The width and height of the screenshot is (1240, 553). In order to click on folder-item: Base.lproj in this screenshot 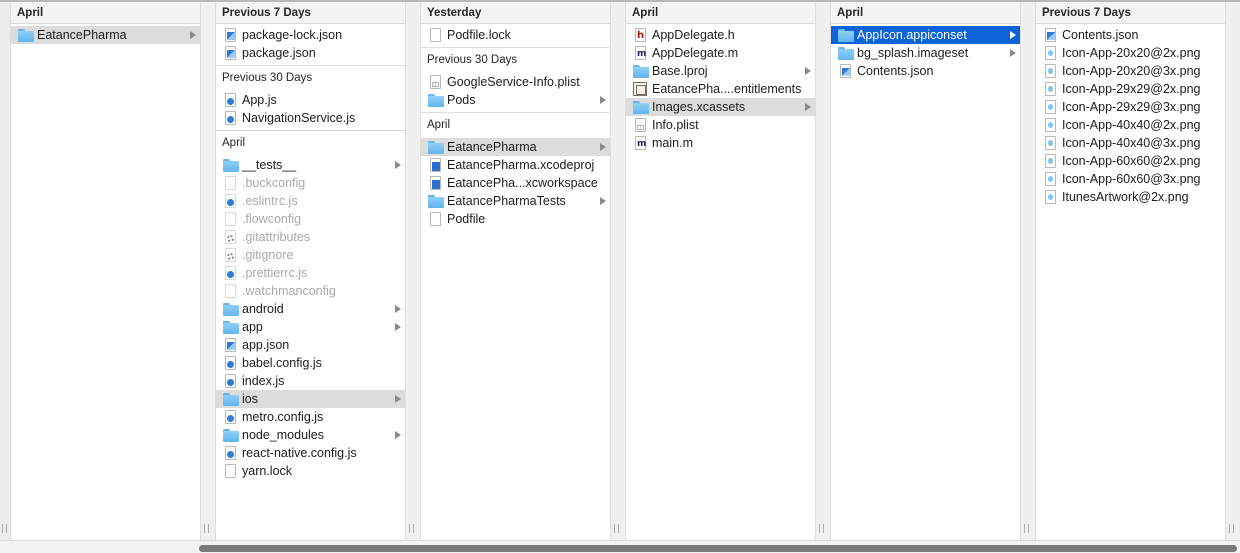, I will do `click(720, 71)`.